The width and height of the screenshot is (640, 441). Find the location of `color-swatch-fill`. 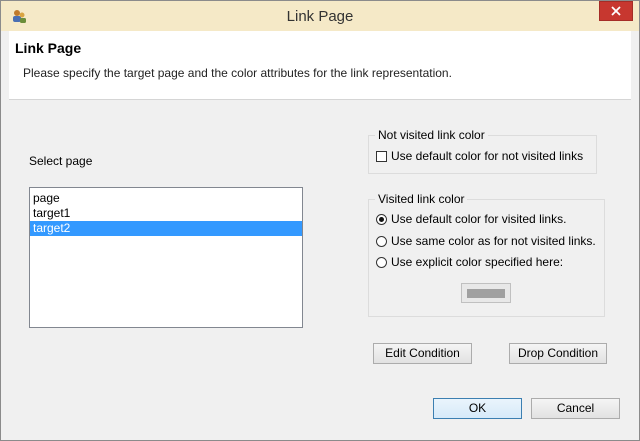

color-swatch-fill is located at coordinates (486, 293).